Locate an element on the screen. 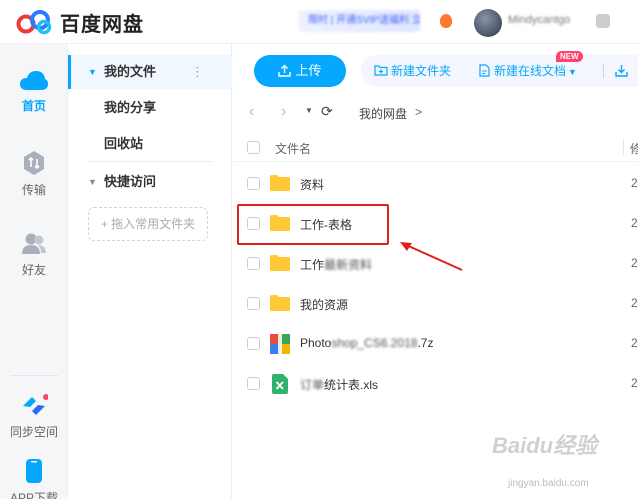  sidebar-item-label: 回收站 is located at coordinates (124, 143).